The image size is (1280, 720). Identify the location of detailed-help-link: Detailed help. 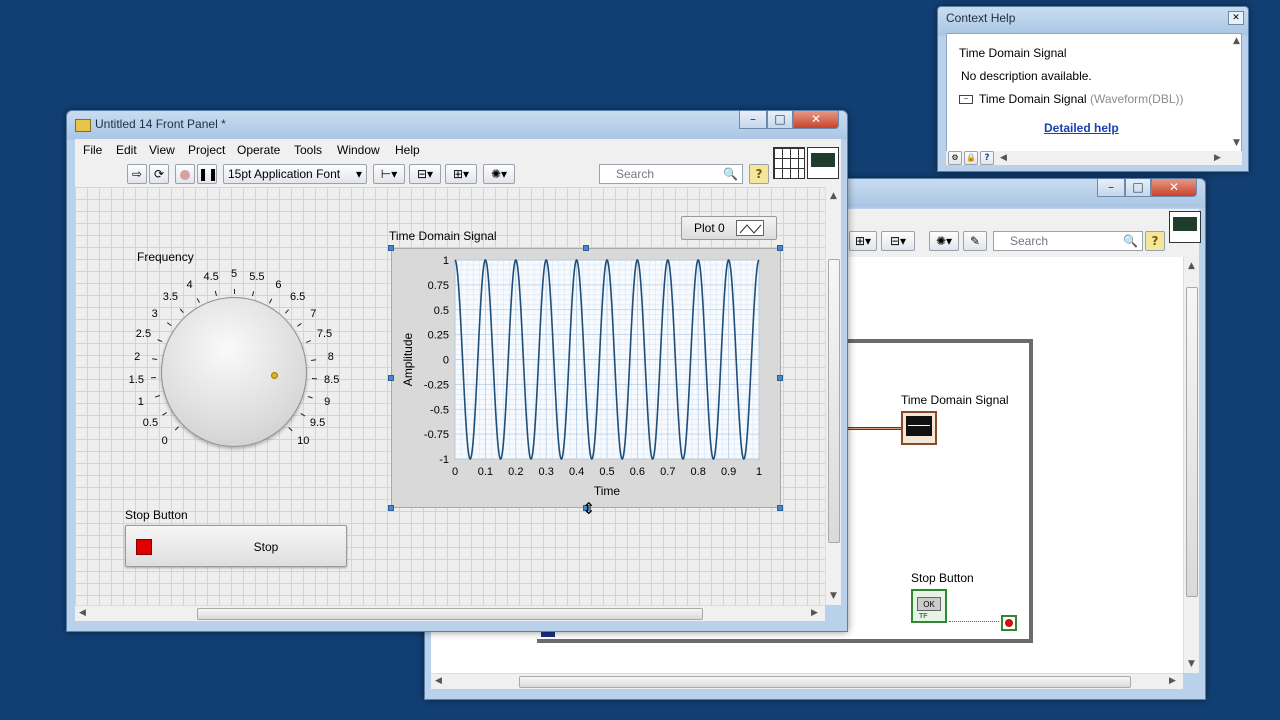
(1081, 128).